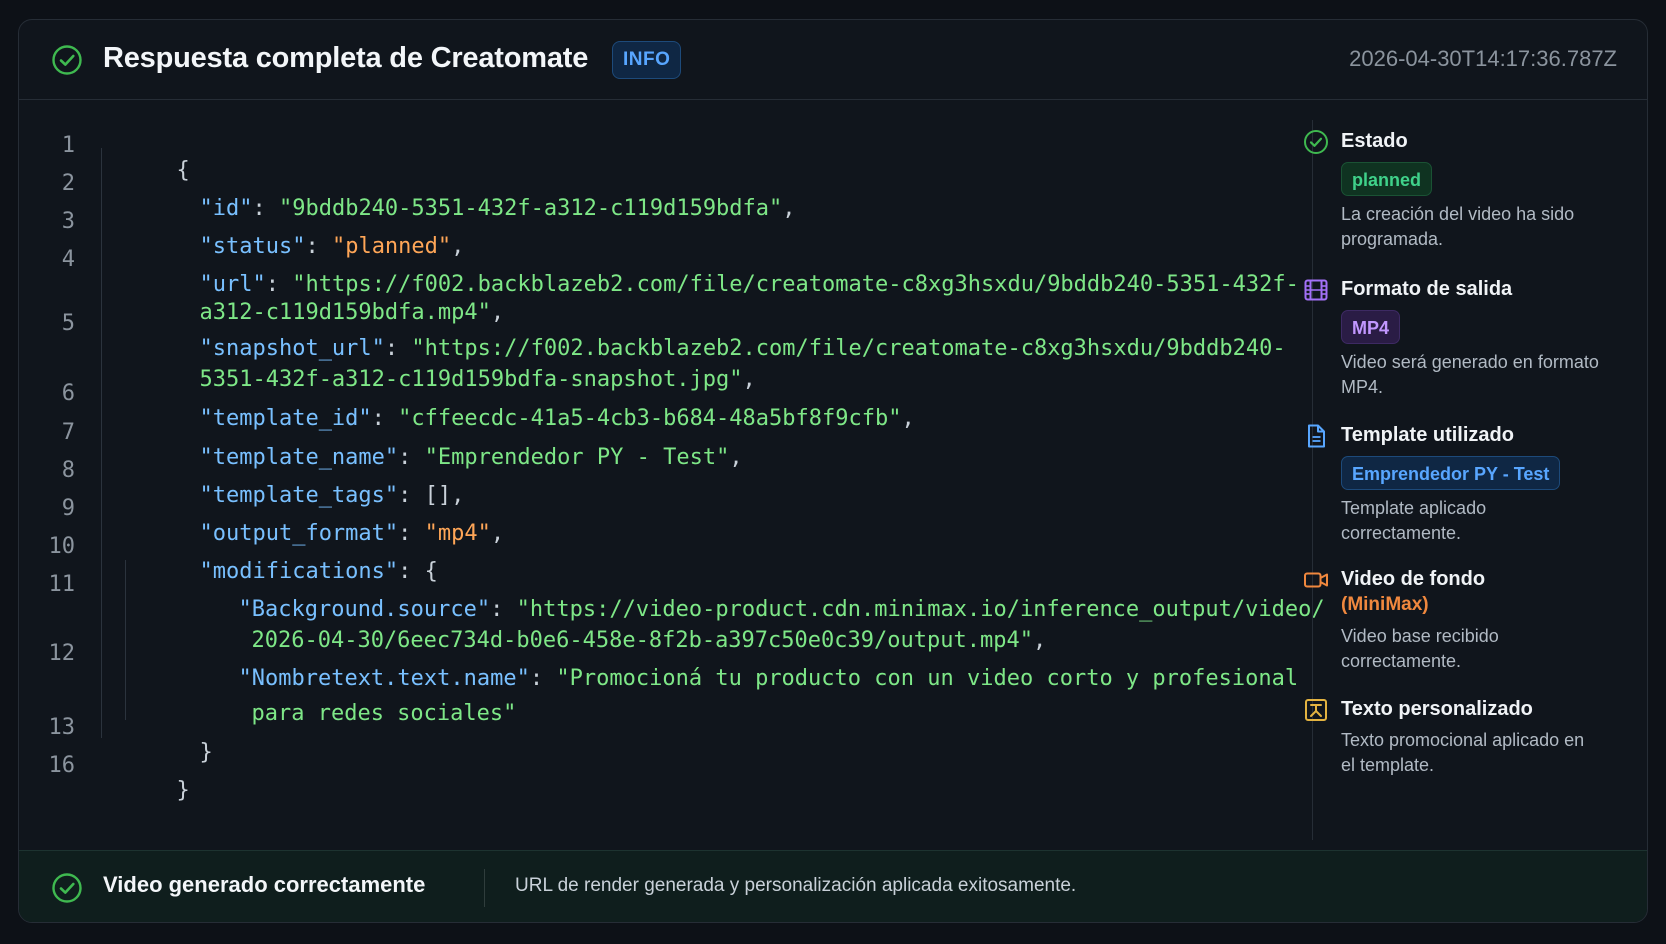 This screenshot has width=1666, height=944. I want to click on format-badge: MP4, so click(1371, 327).